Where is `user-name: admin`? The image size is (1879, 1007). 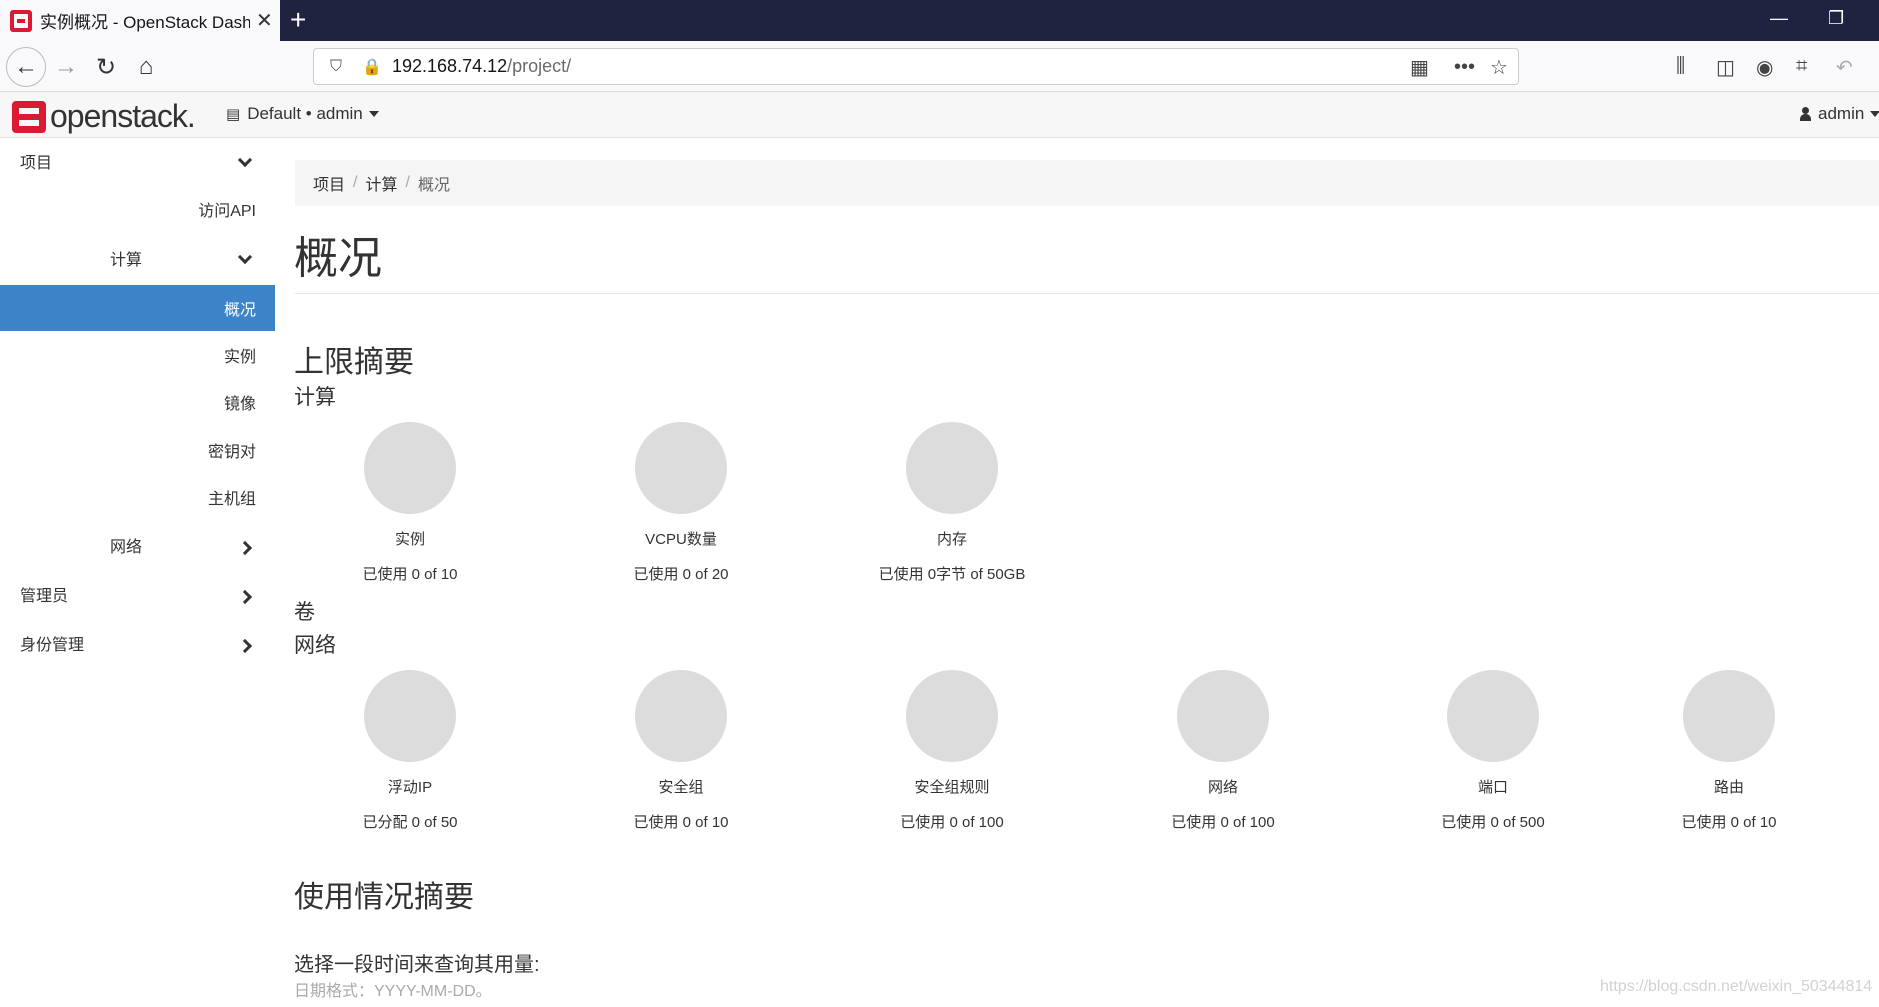
user-name: admin is located at coordinates (1841, 113).